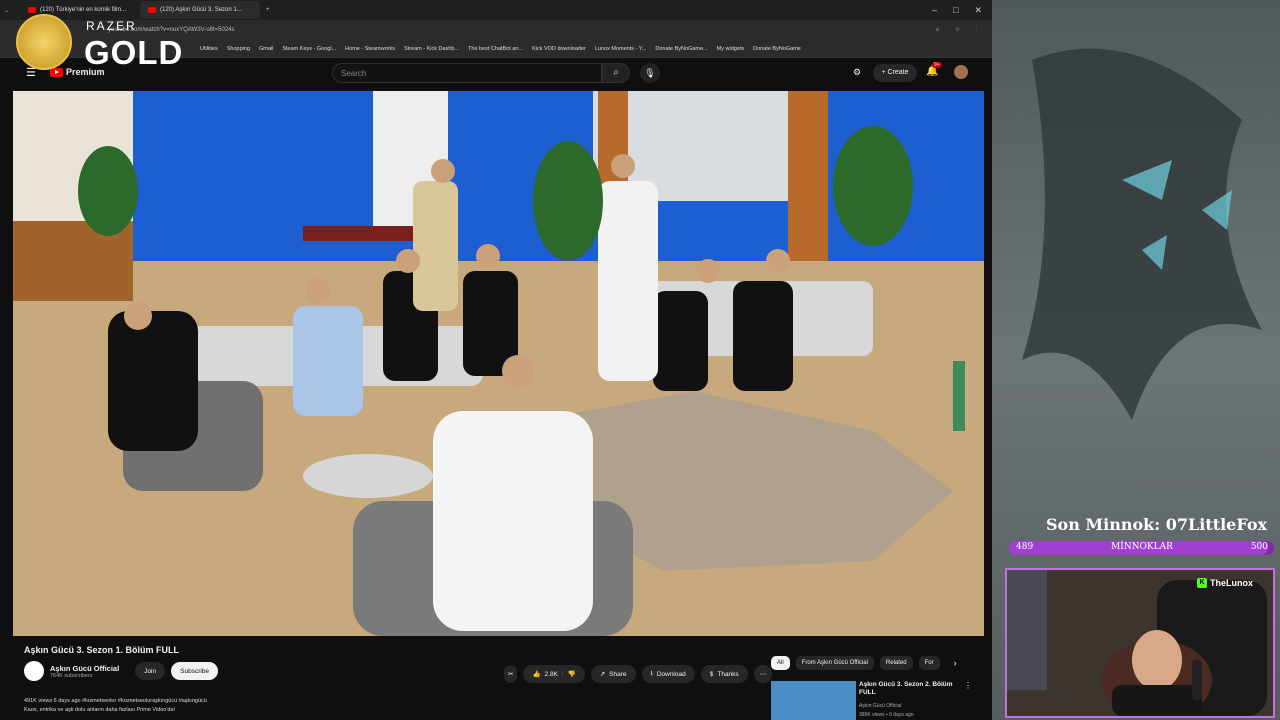 This screenshot has width=1280, height=720. What do you see at coordinates (1231, 583) in the screenshot?
I see `streamer-name: TheLunox` at bounding box center [1231, 583].